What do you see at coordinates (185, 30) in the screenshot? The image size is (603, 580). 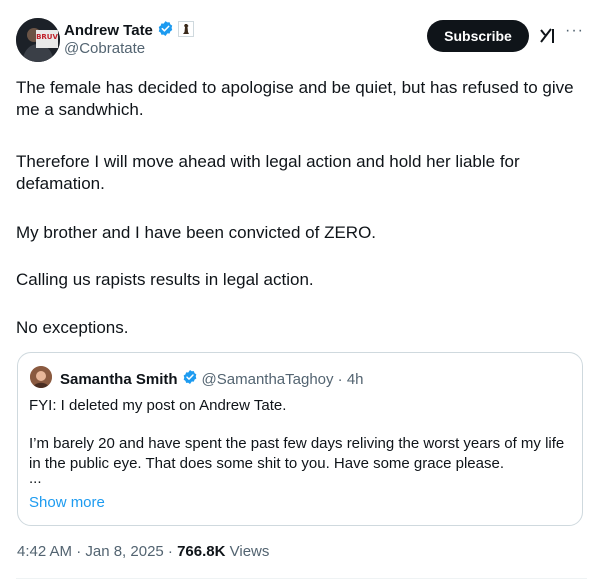 I see `affiliate-badge-icon` at bounding box center [185, 30].